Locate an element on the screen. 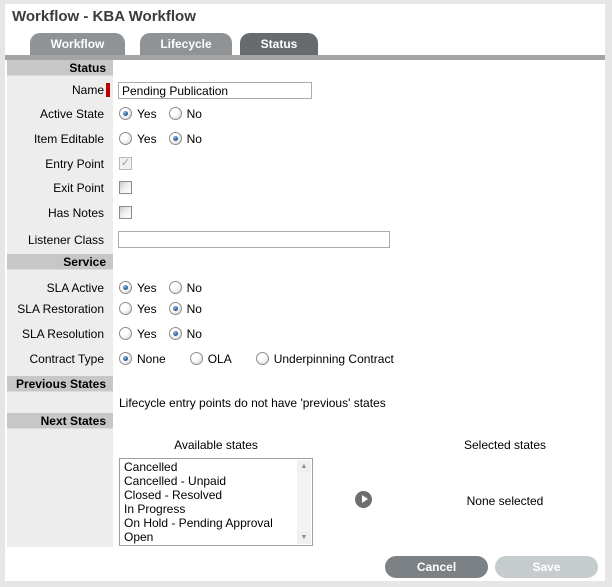 This screenshot has width=612, height=587. scroll-up-icon: ▲ is located at coordinates (304, 466).